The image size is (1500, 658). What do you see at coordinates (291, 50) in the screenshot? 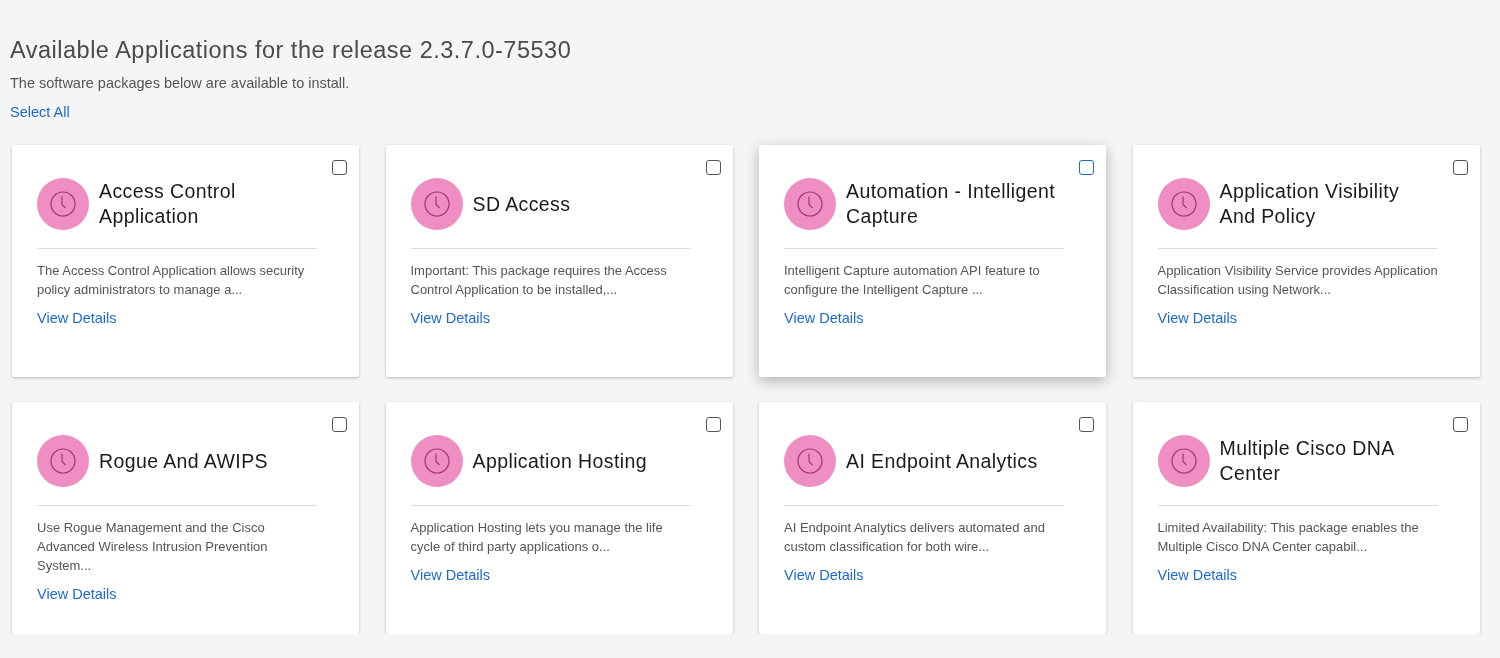
I see `page-title: Available Applications for the release 2.3.7.0-75530` at bounding box center [291, 50].